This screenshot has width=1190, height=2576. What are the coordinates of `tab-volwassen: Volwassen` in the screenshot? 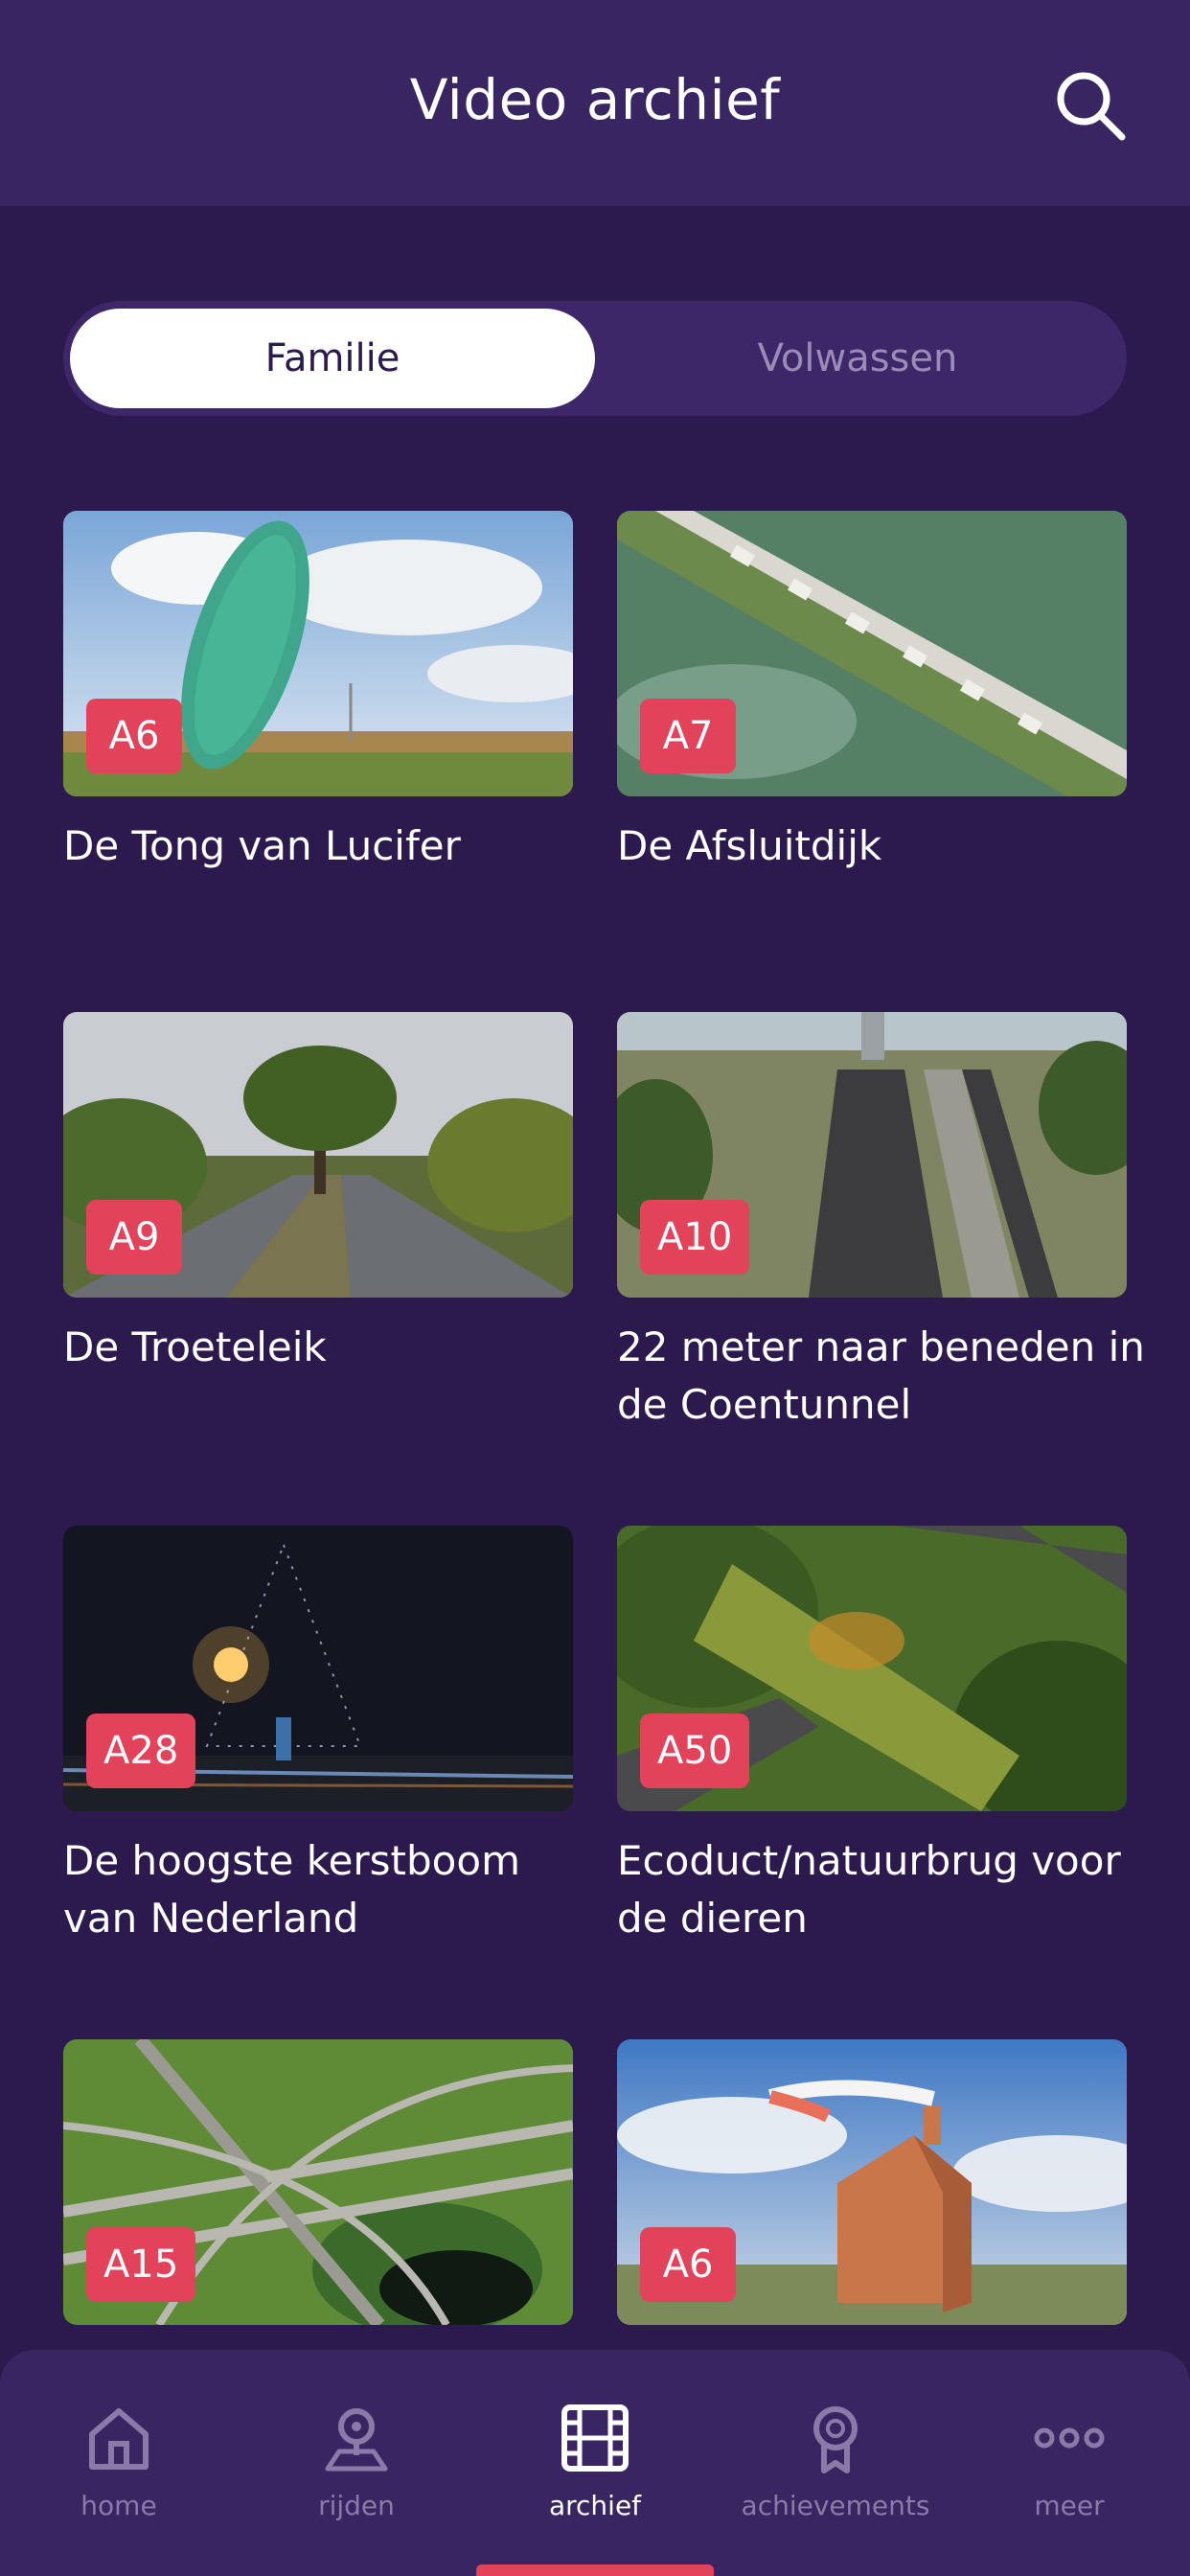 It's located at (858, 358).